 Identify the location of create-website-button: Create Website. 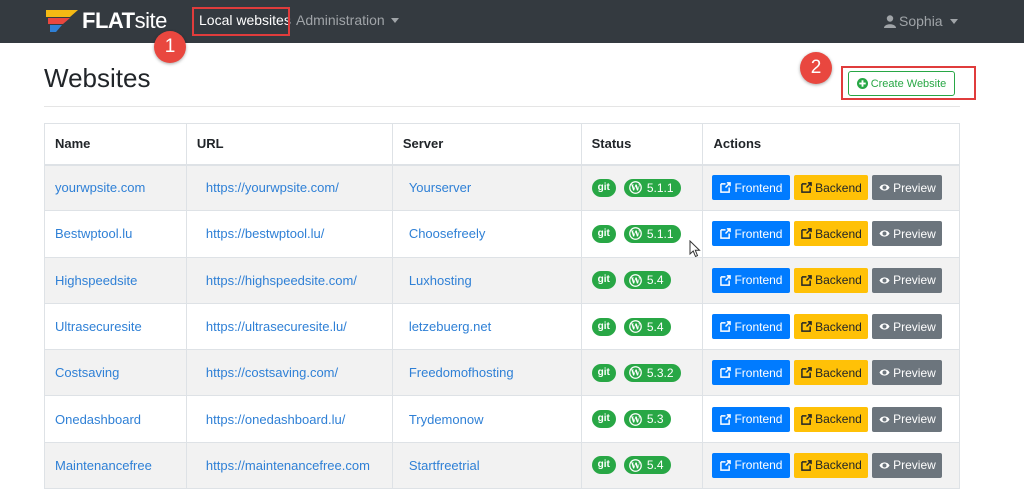
(901, 83).